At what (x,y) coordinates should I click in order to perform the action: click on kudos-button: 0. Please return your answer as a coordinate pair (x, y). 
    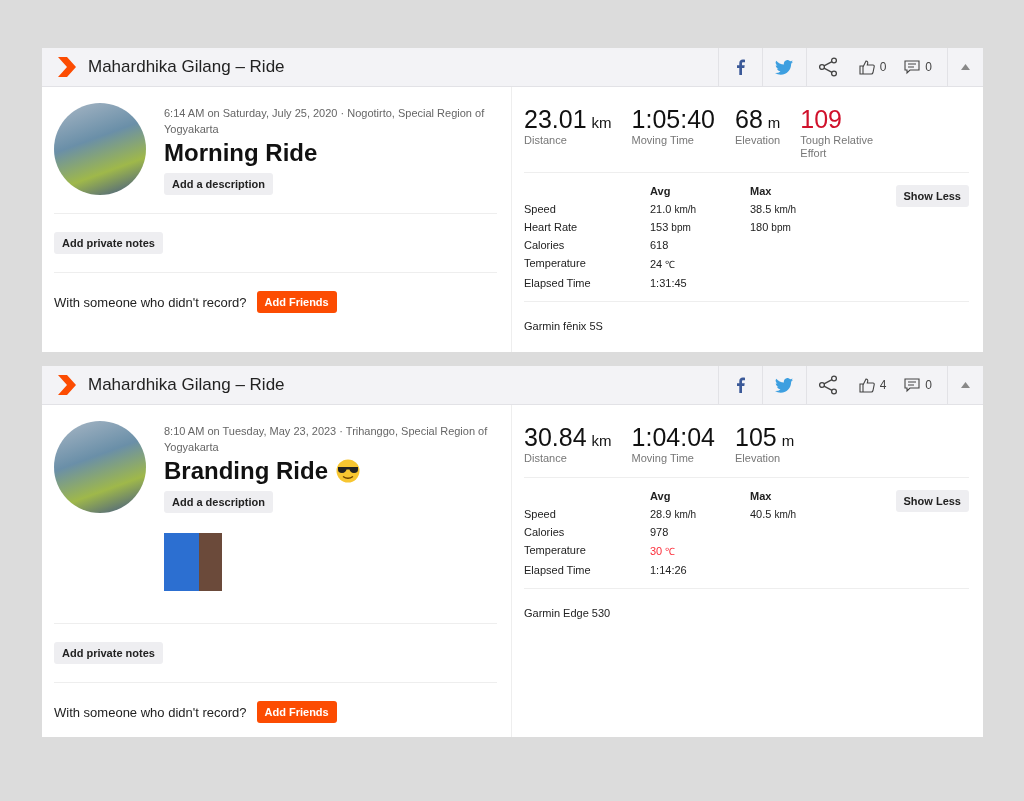
    Looking at the image, I should click on (872, 67).